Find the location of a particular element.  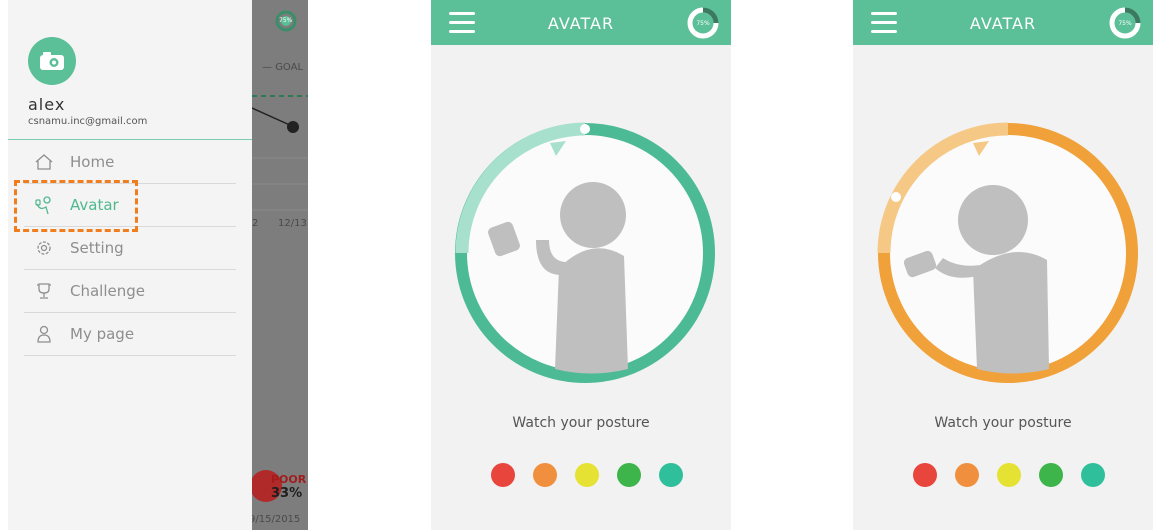

highlight-box is located at coordinates (76, 206).